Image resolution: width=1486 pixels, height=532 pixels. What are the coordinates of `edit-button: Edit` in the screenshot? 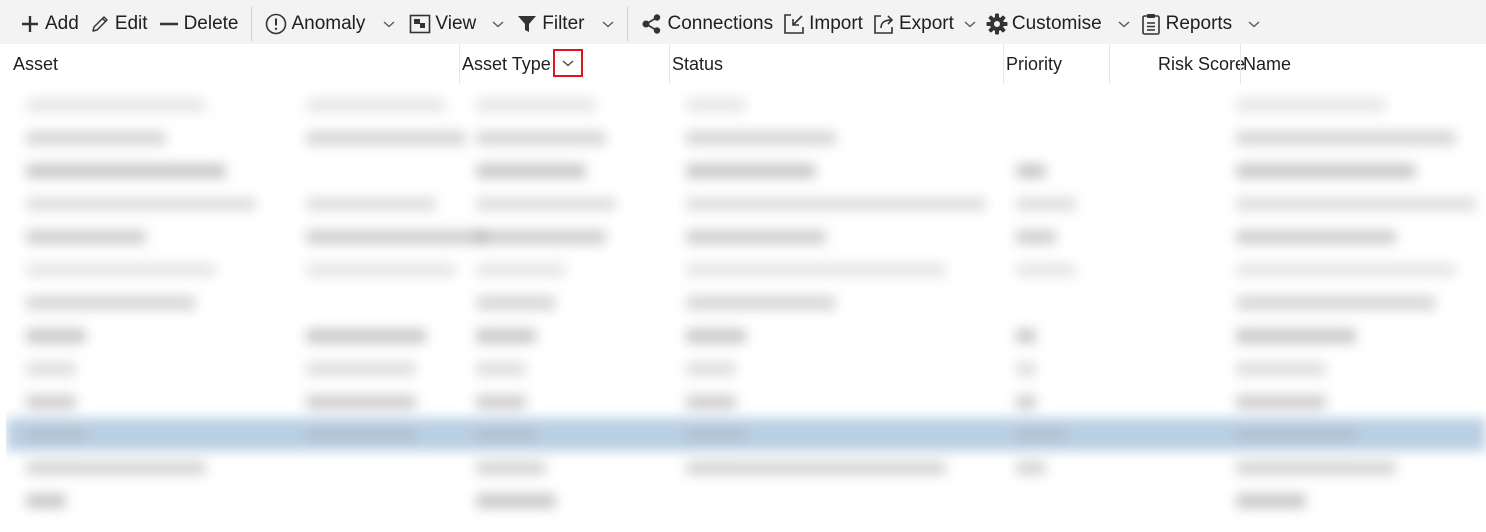 It's located at (118, 24).